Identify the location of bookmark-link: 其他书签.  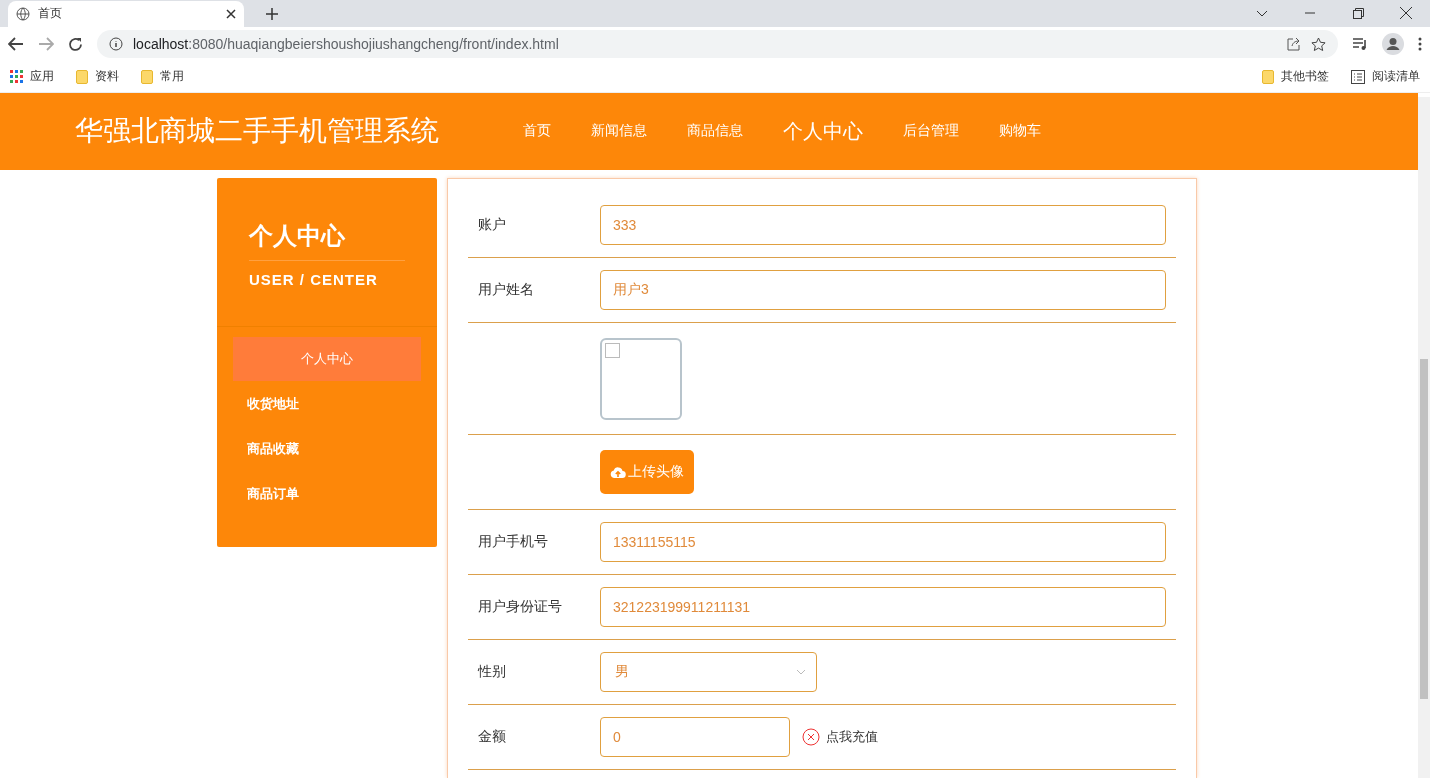
(1305, 77).